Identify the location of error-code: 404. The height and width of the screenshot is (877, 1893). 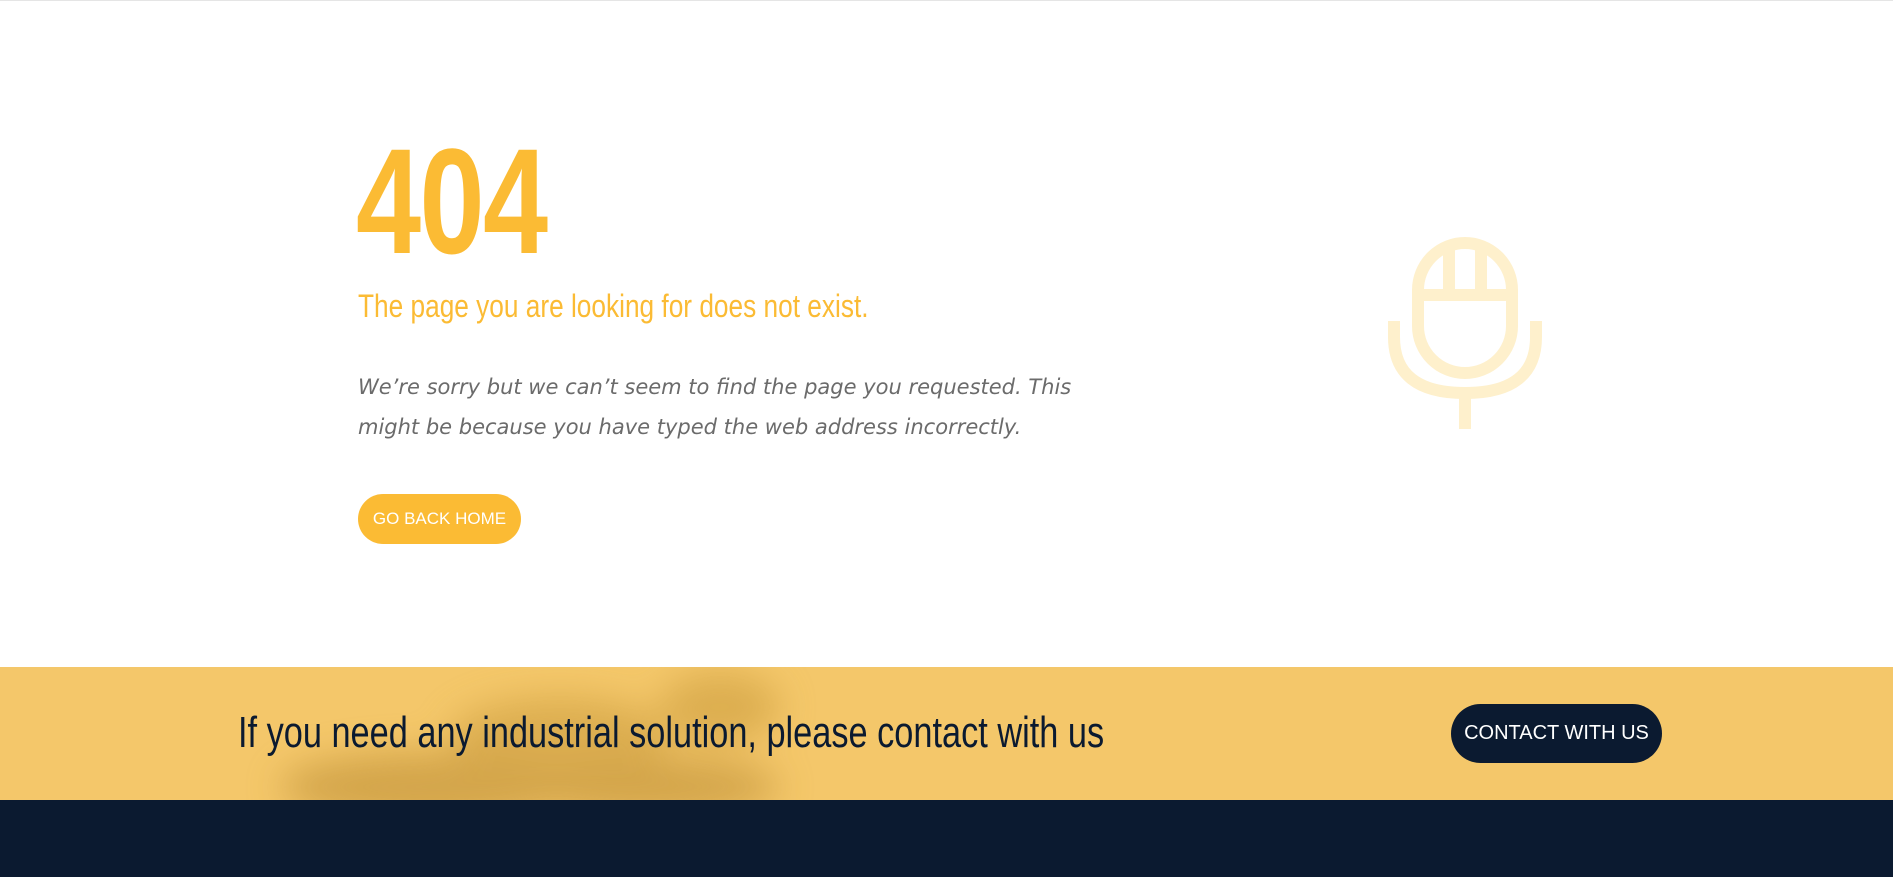
(452, 201).